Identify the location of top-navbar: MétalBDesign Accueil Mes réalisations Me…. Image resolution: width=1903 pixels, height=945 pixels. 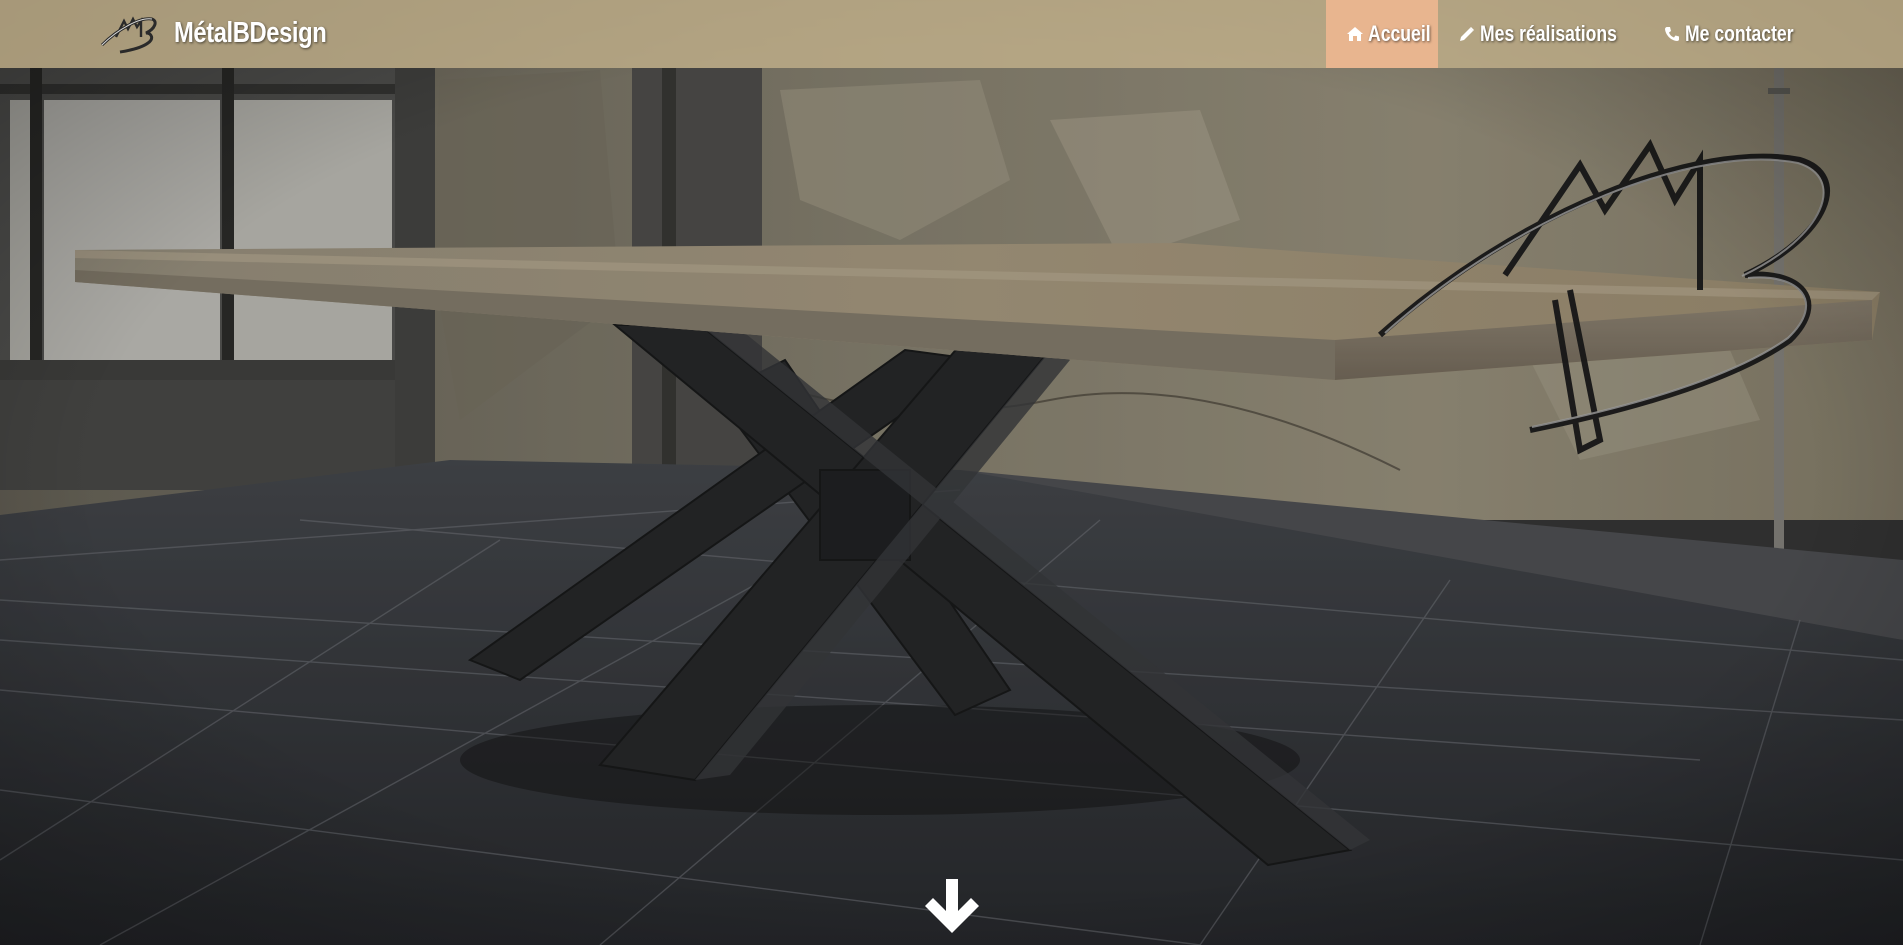
(951, 34).